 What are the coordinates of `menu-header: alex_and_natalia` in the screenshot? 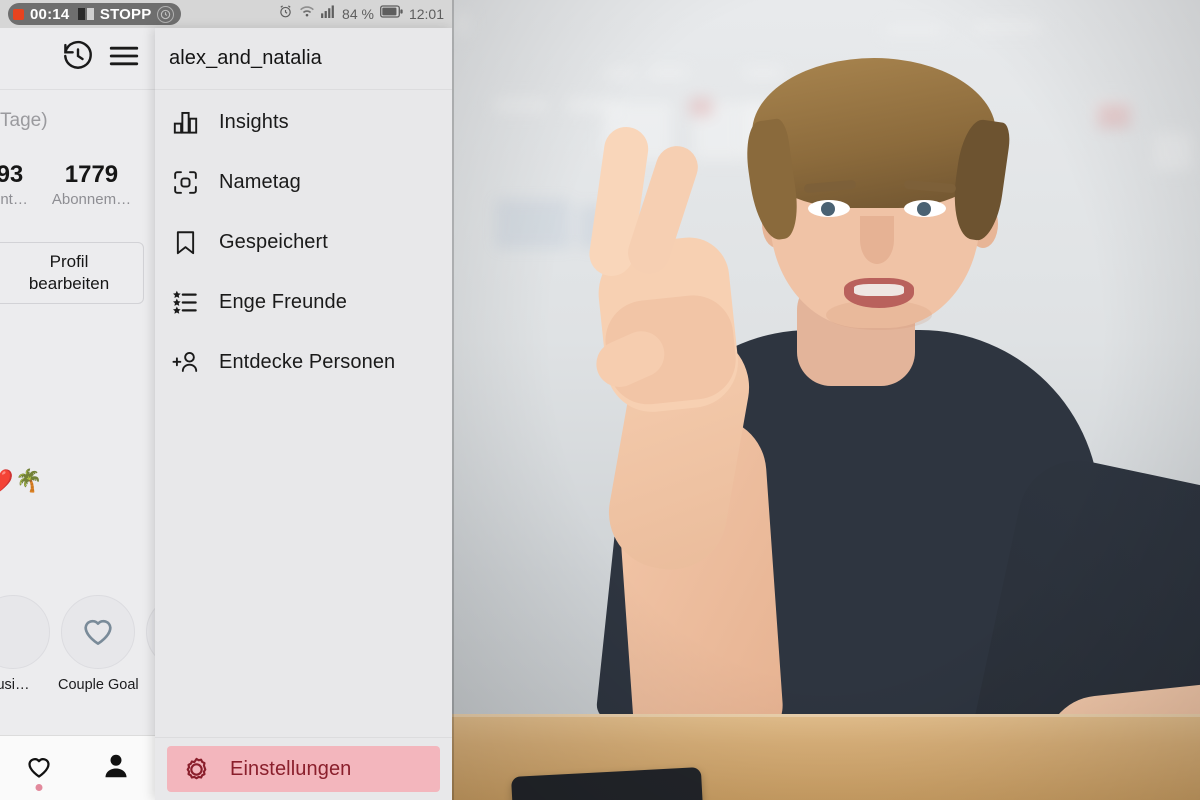 It's located at (303, 59).